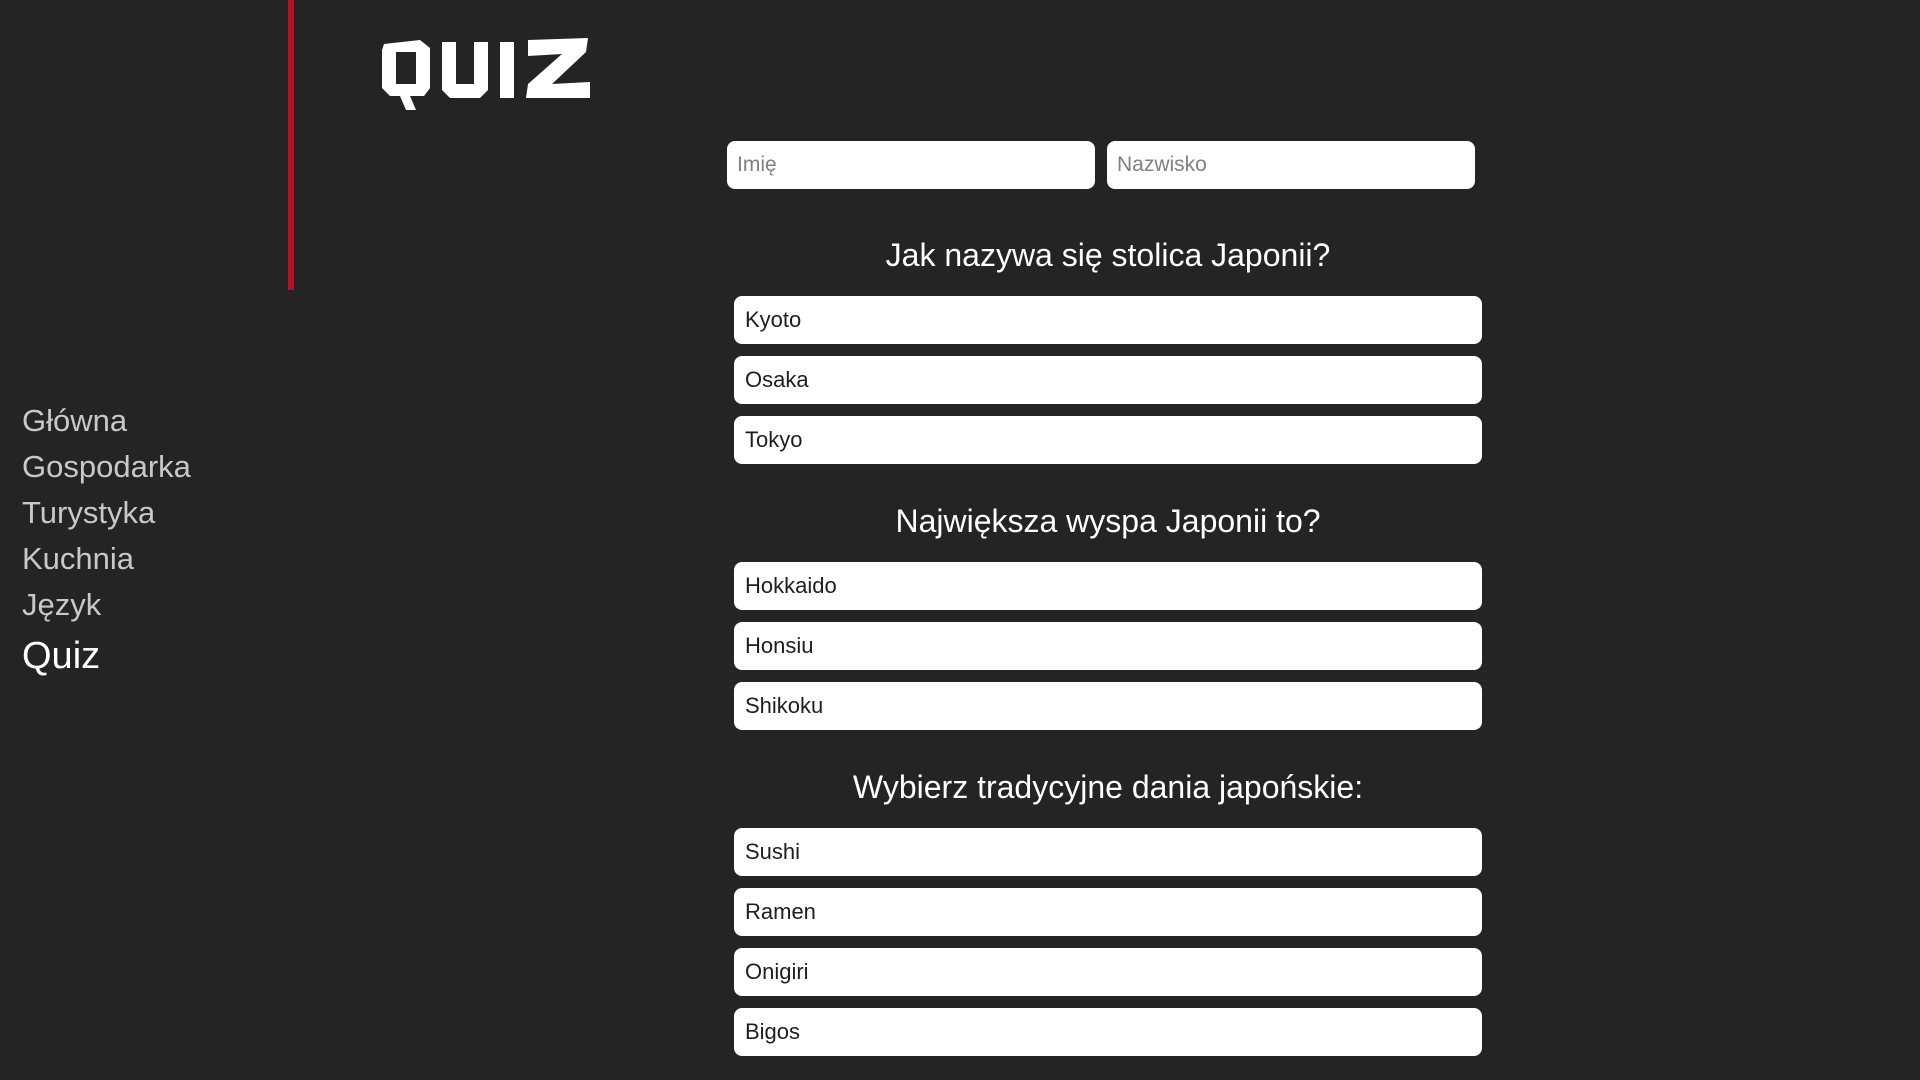  I want to click on last-name-input, so click(1291, 165).